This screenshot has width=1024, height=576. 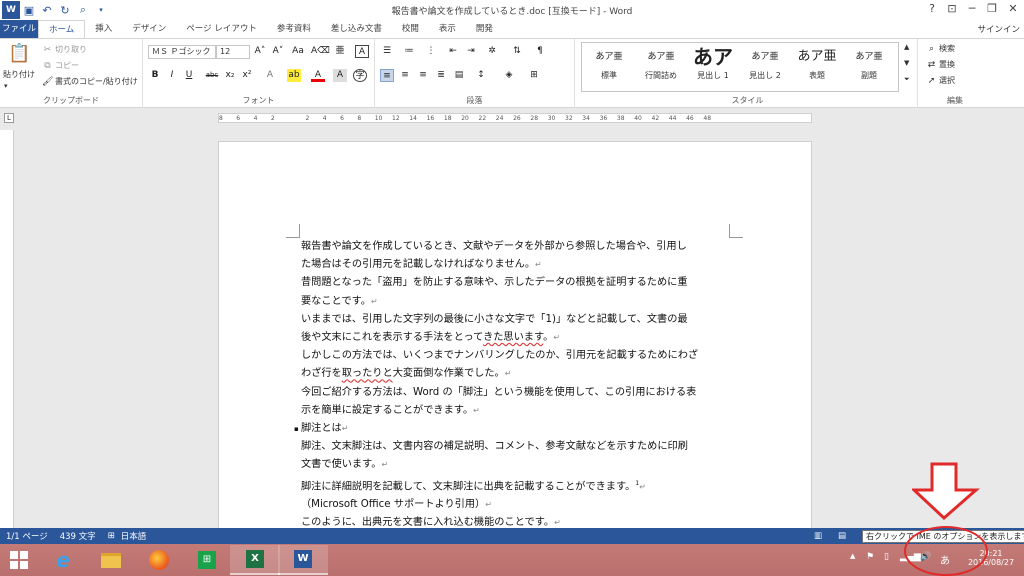 What do you see at coordinates (453, 51) in the screenshot?
I see `decrease-indent-icon: ⇤` at bounding box center [453, 51].